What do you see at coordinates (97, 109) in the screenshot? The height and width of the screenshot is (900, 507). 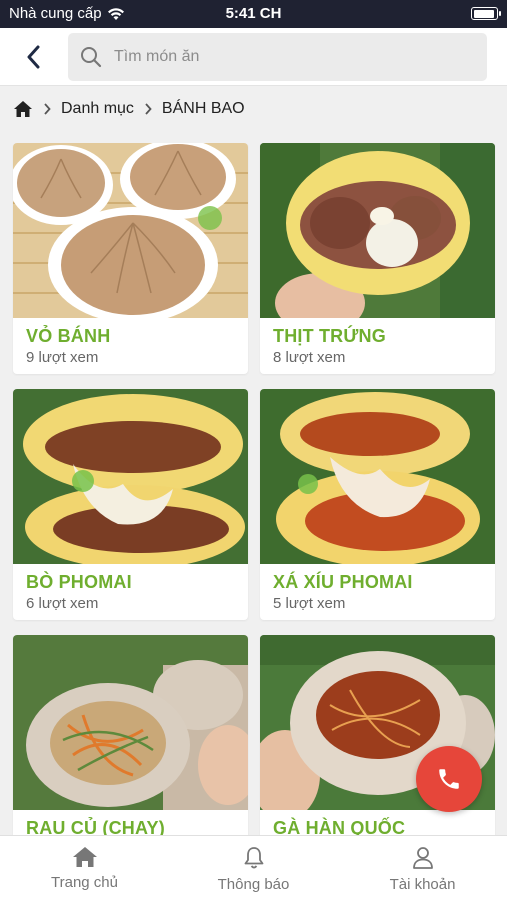 I see `breadcrumb-category-link: Danh mục` at bounding box center [97, 109].